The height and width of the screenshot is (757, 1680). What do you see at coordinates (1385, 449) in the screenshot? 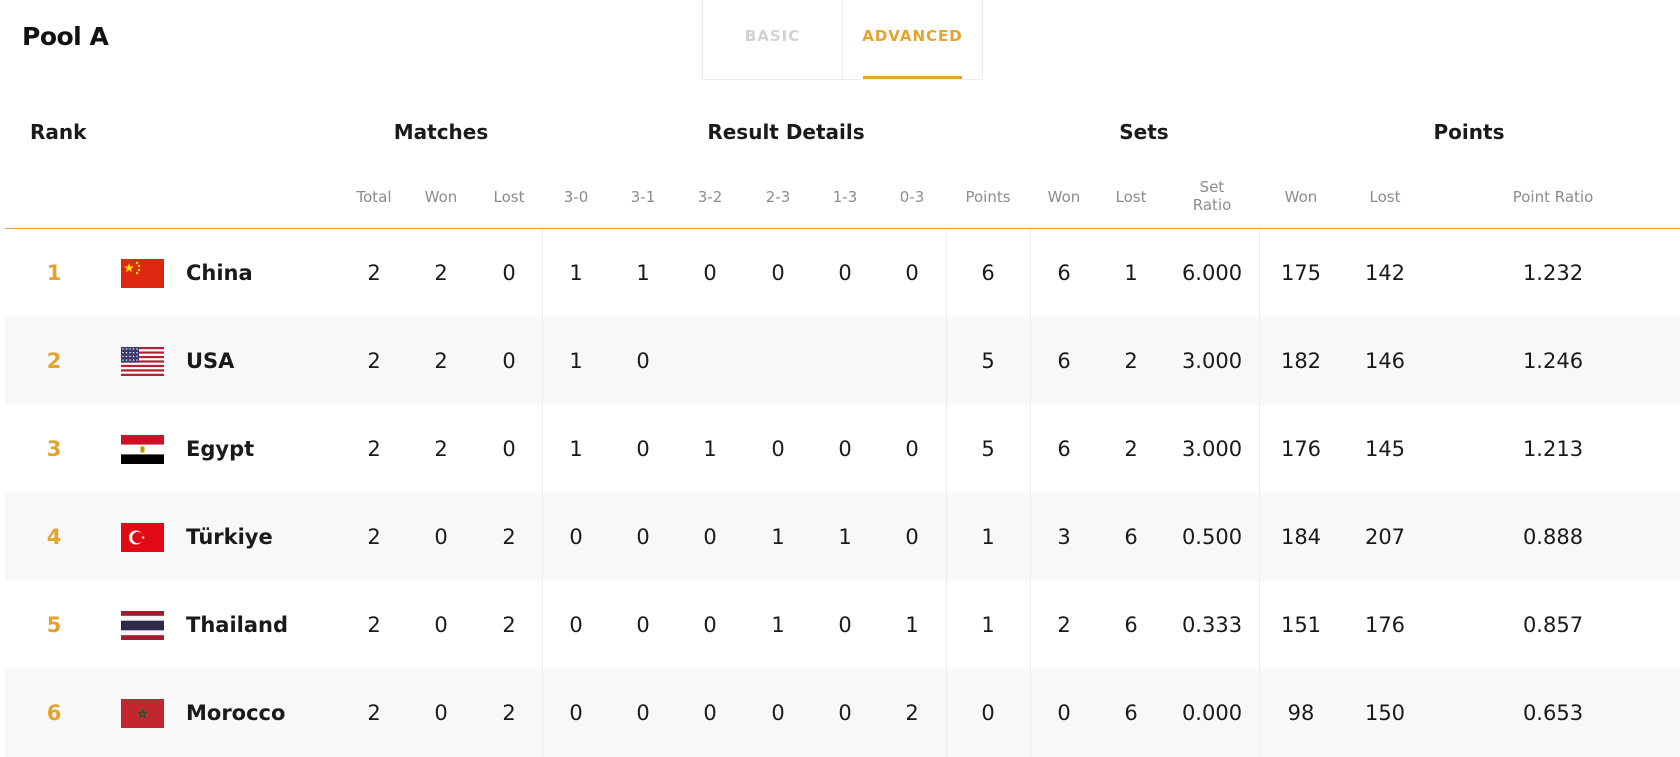
I see `cell-pts-lost: 145` at bounding box center [1385, 449].